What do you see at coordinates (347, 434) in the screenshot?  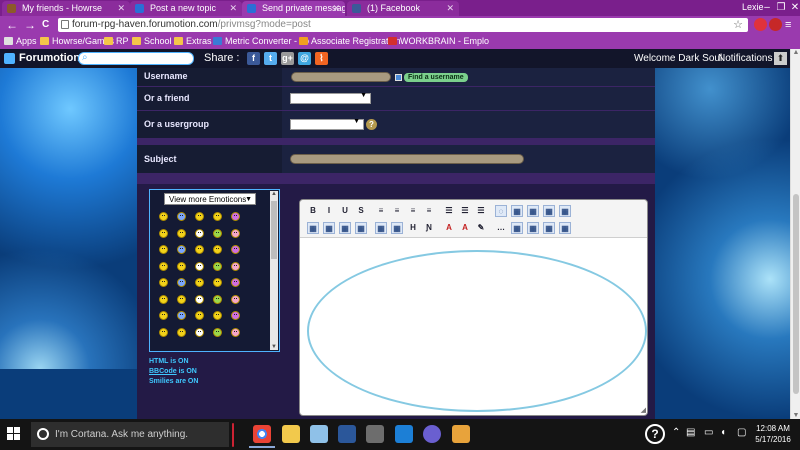 I see `word-icon` at bounding box center [347, 434].